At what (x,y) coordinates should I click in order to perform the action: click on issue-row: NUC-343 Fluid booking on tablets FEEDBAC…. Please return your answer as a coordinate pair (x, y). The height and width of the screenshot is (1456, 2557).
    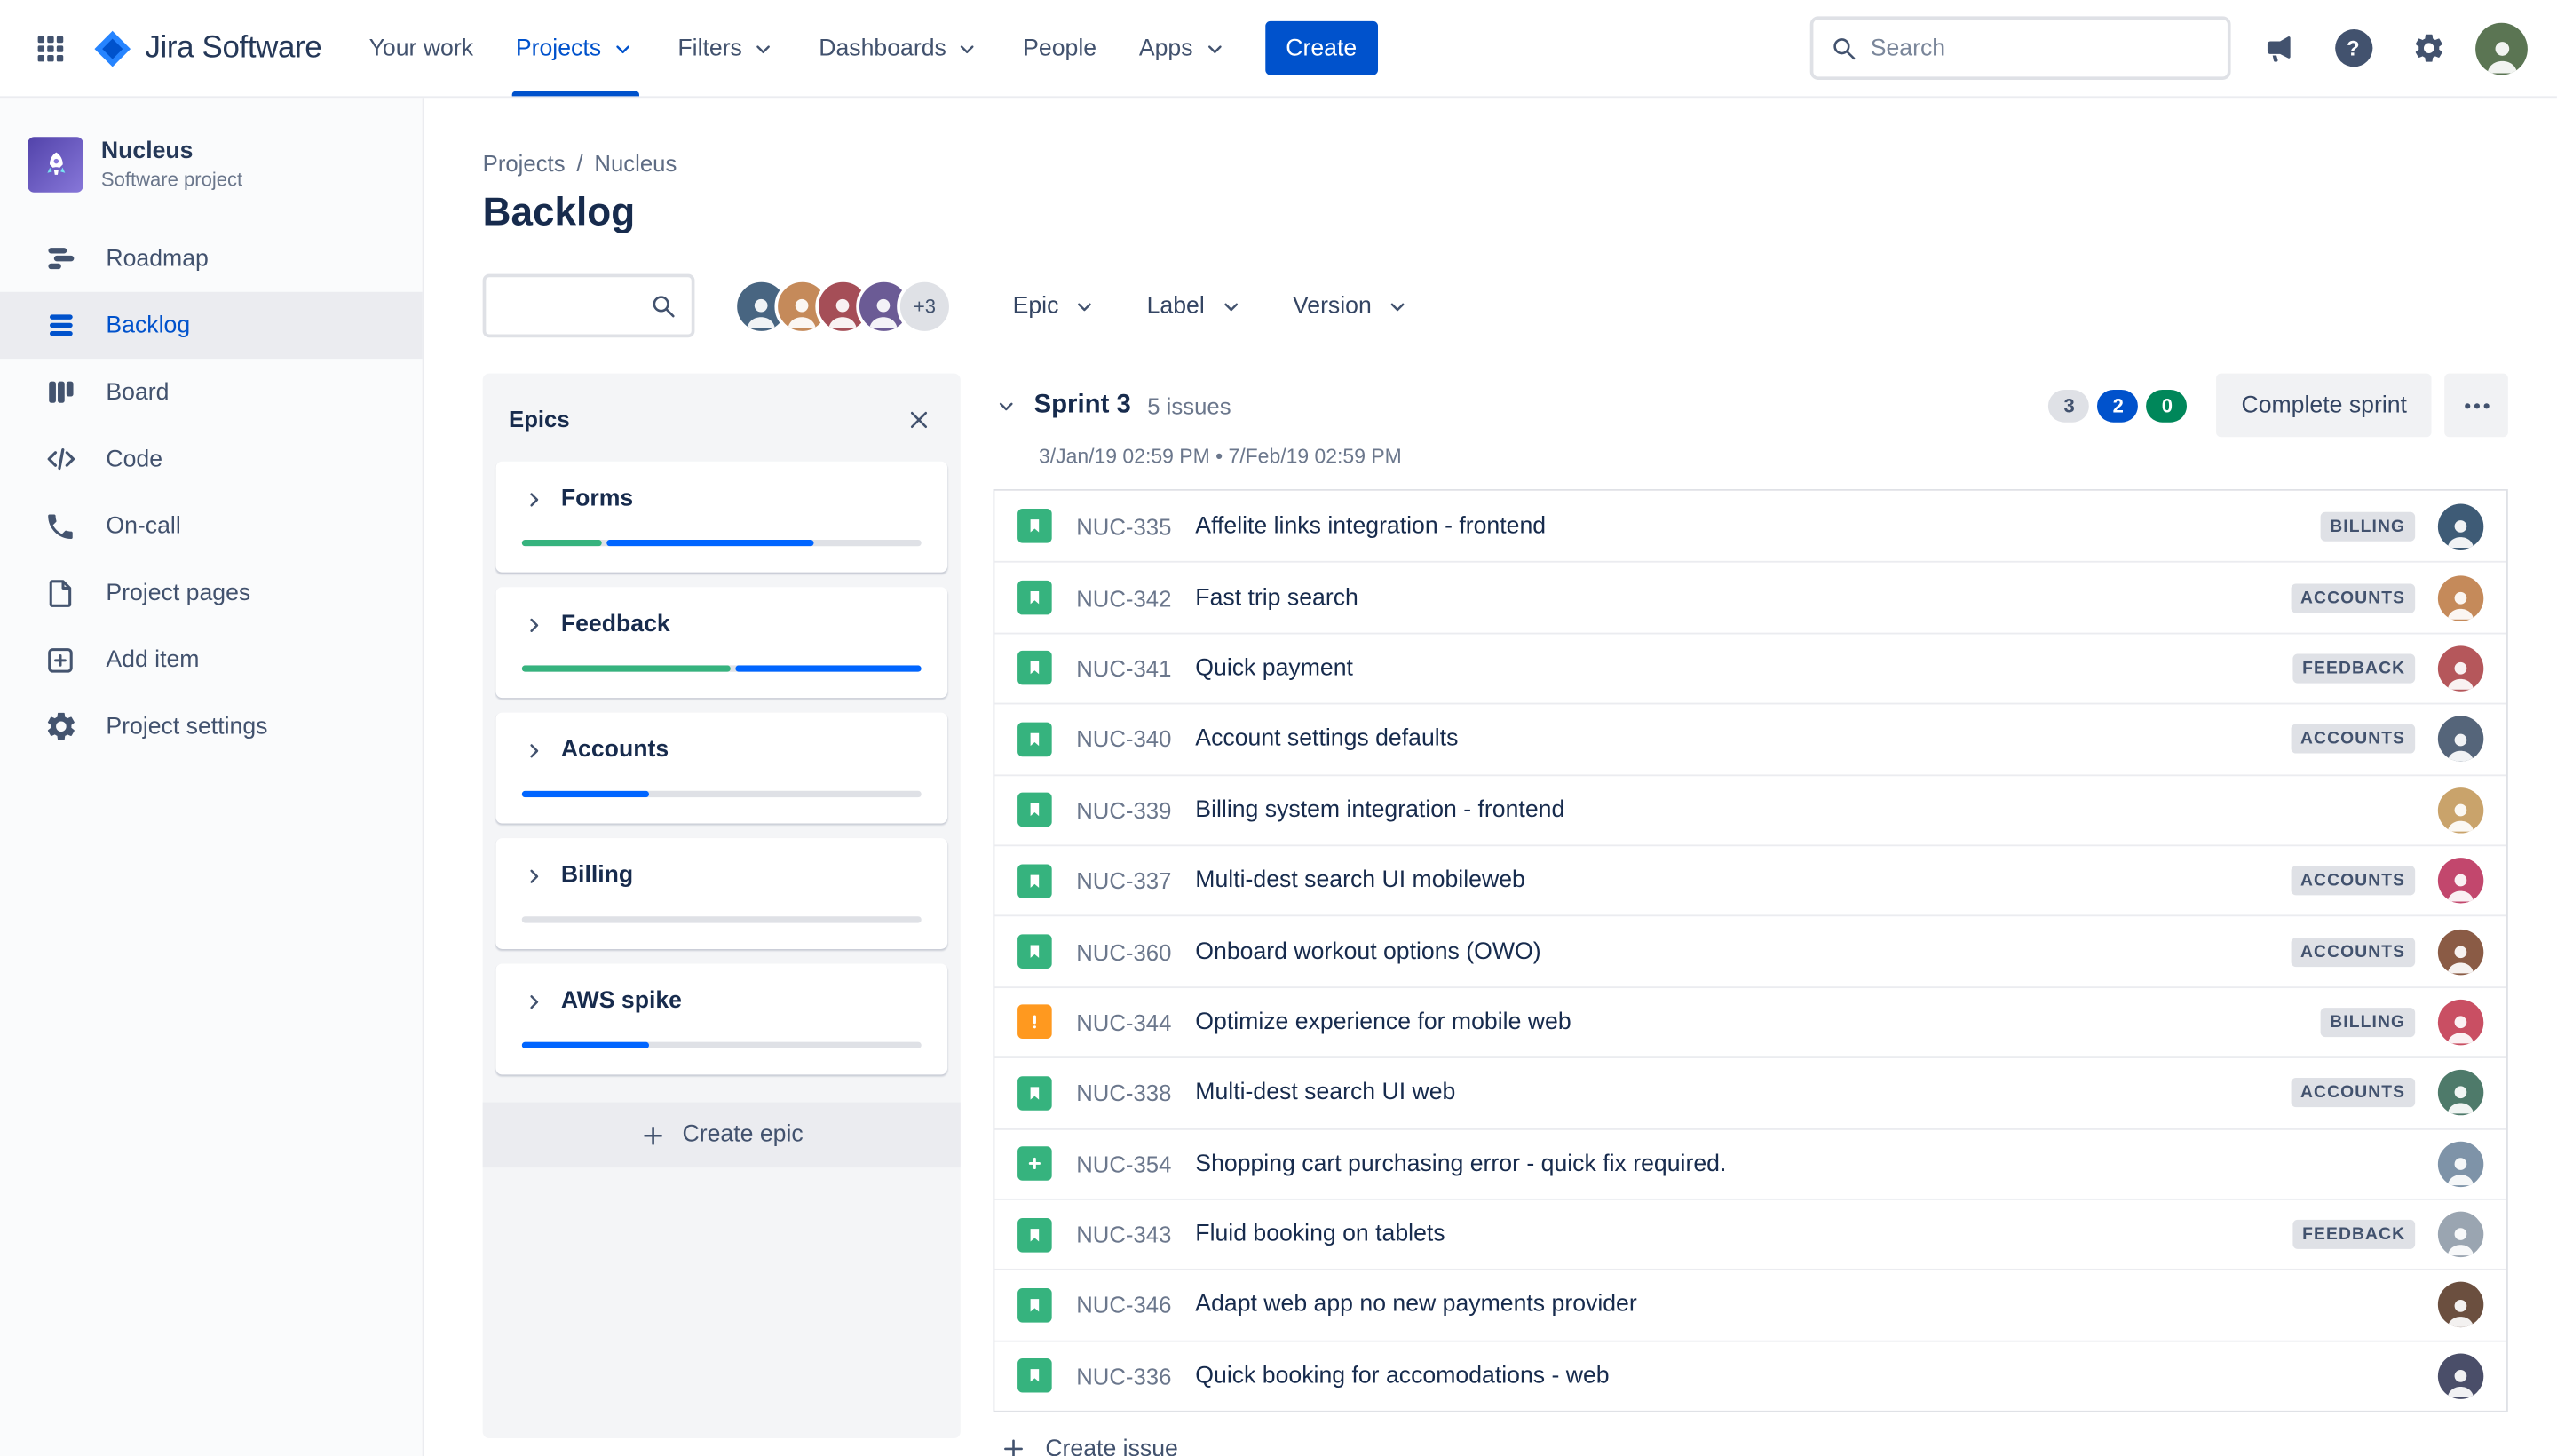
    Looking at the image, I should click on (1750, 1234).